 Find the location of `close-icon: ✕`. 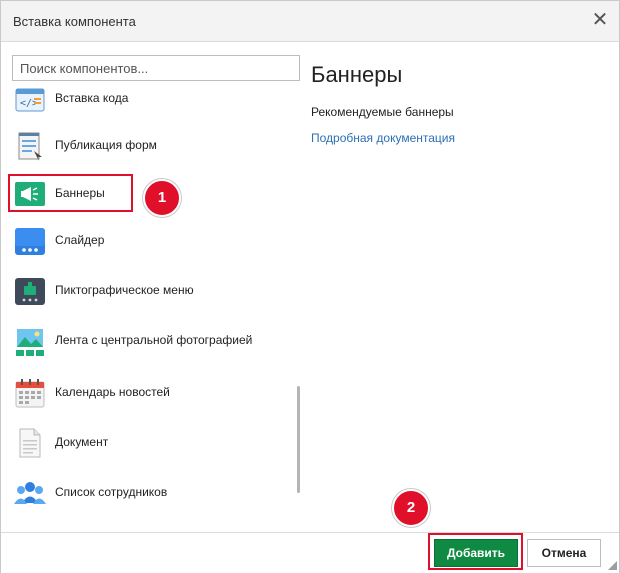

close-icon: ✕ is located at coordinates (600, 20).